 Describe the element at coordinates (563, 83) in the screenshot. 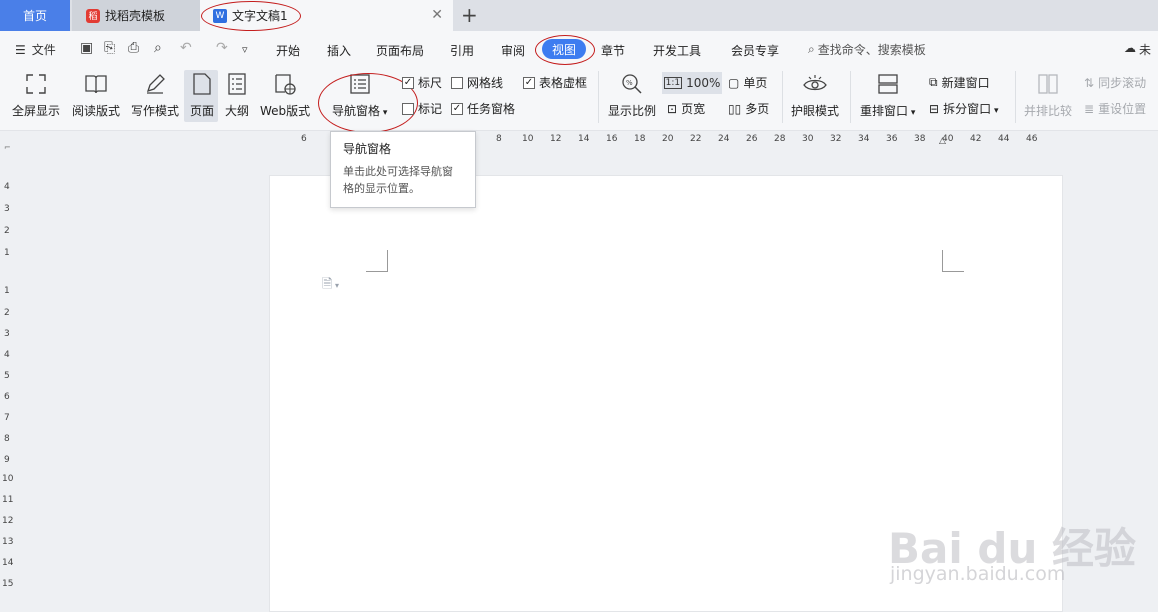

I see `table-border-label: 表格虚框` at that location.